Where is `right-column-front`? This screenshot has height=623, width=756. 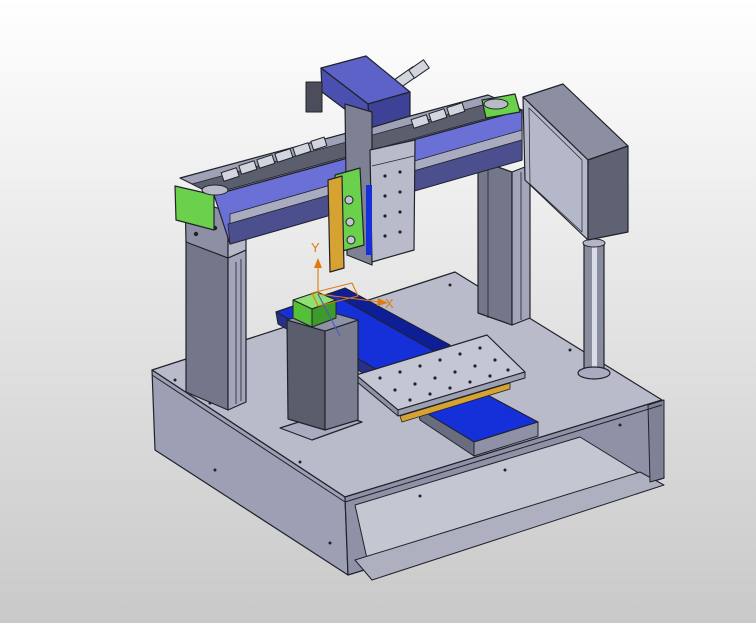
right-column-front is located at coordinates (495, 242).